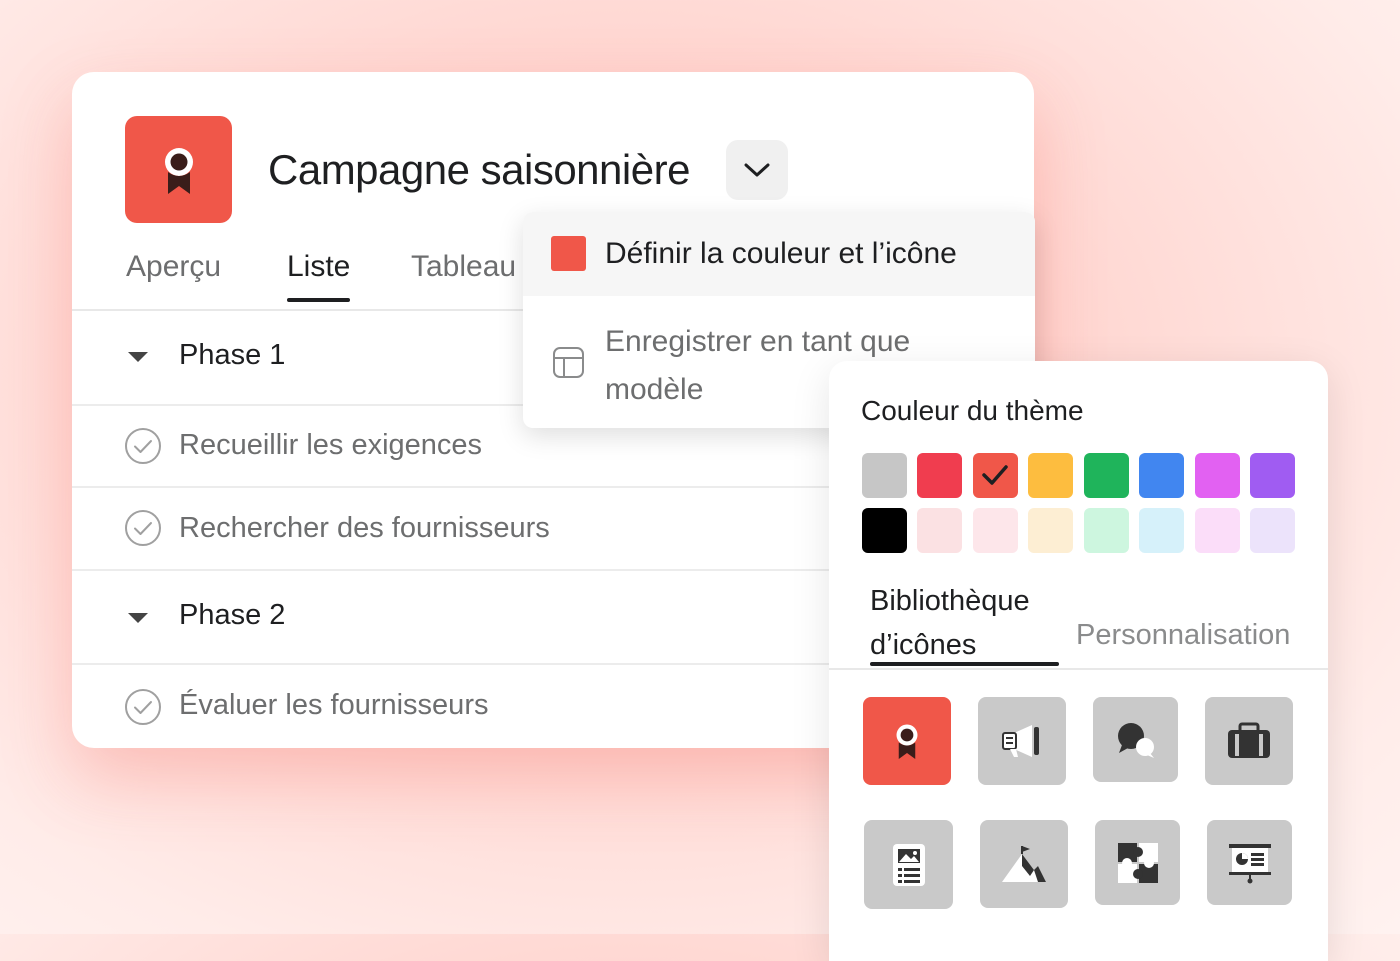  What do you see at coordinates (173, 276) in the screenshot?
I see `tab-overview: Aperçu` at bounding box center [173, 276].